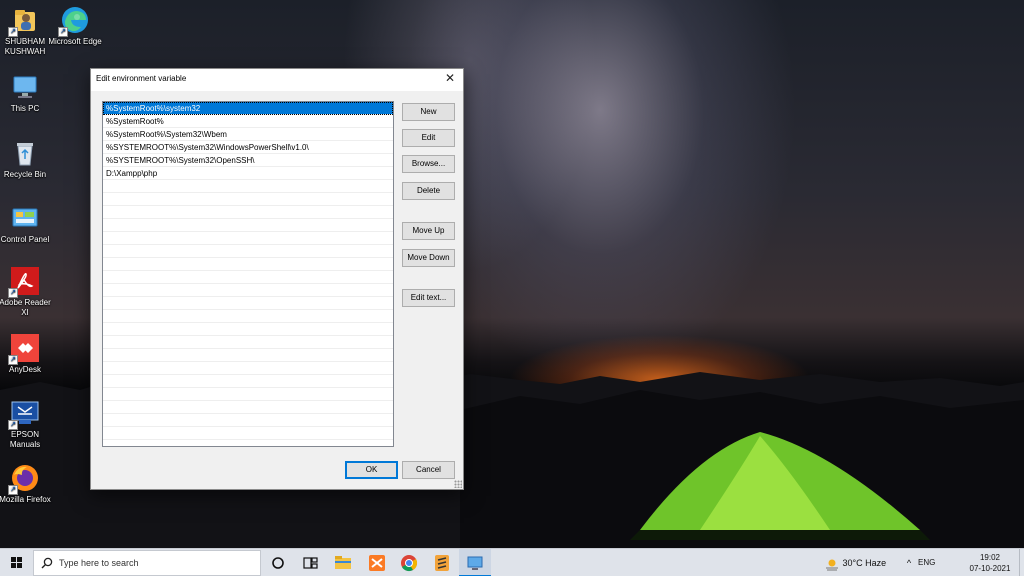 This screenshot has height=576, width=1024. I want to click on firefox-icon: ↗, so click(24, 479).